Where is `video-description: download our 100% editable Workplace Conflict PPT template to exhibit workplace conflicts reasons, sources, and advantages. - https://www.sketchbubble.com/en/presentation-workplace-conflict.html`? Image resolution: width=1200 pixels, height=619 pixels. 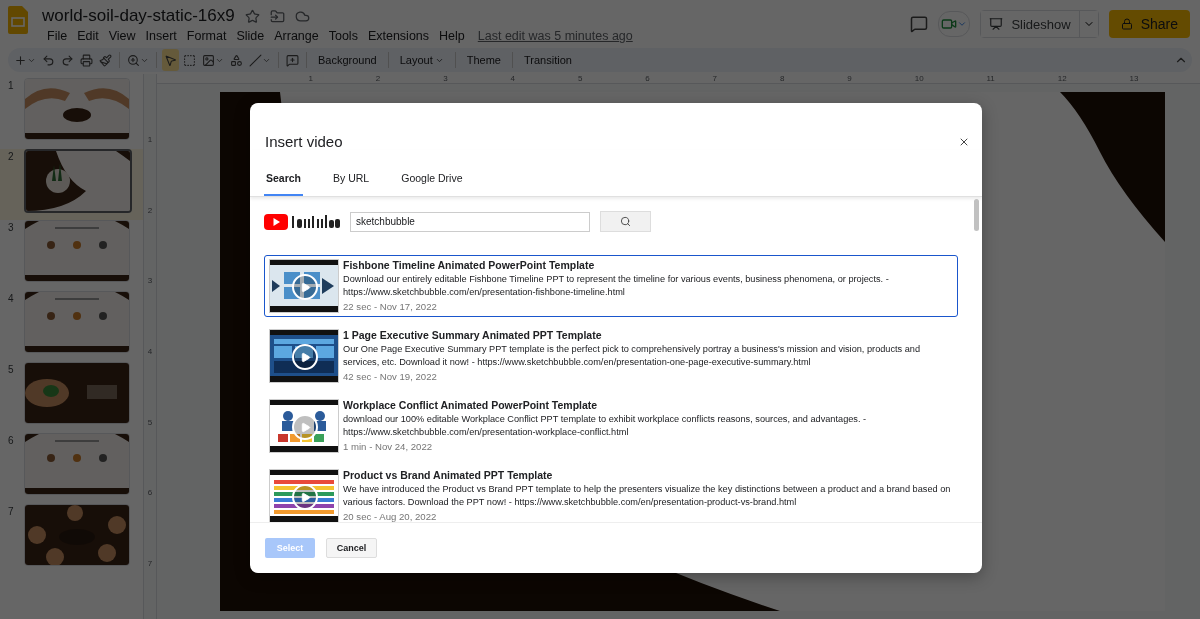
video-description: download our 100% editable Workplace Conflict PPT template to exhibit workplace conflicts reasons, sources, and advantages. - https://www.sketchbubble.com/en/presentation-workplace-conflict.html is located at coordinates (605, 426).